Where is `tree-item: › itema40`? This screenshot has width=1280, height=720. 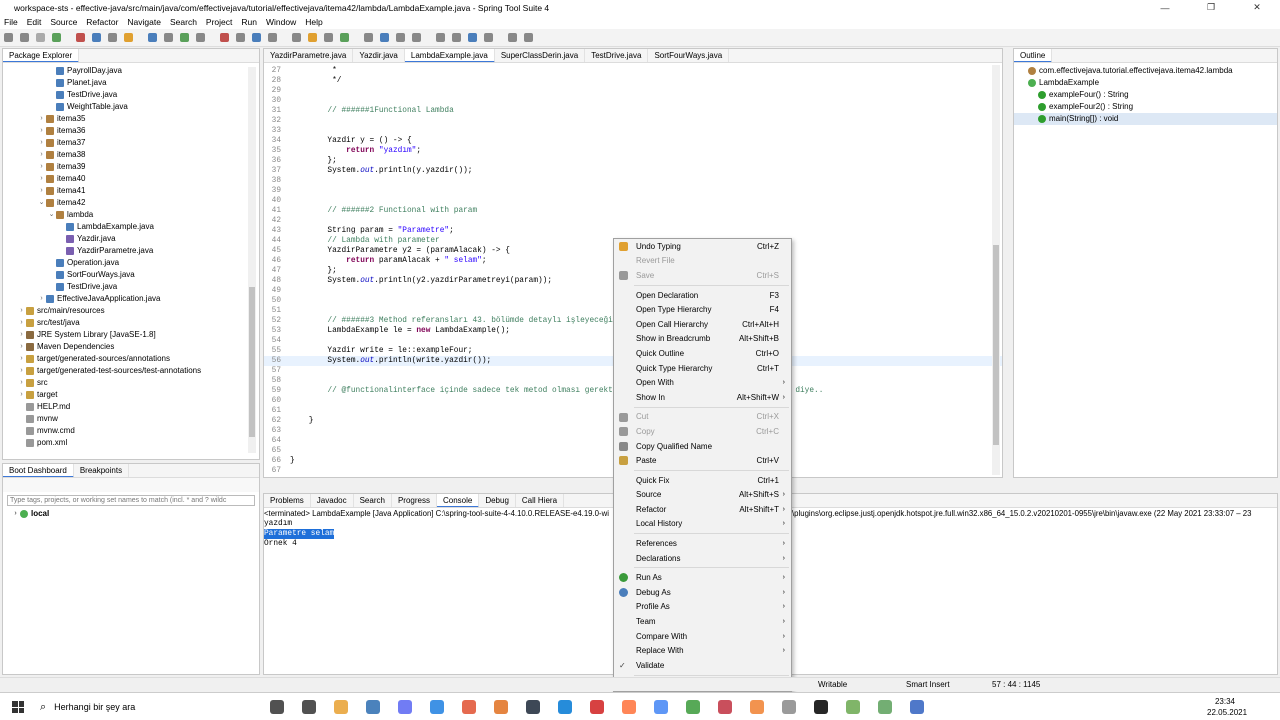
tree-item: › itema40 is located at coordinates (131, 179).